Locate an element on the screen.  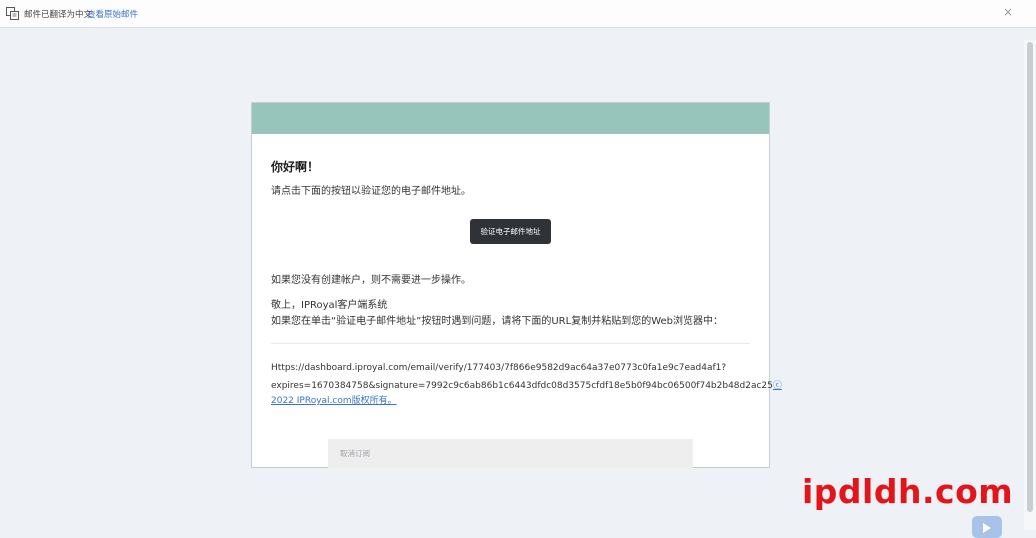
play-icon is located at coordinates (987, 528).